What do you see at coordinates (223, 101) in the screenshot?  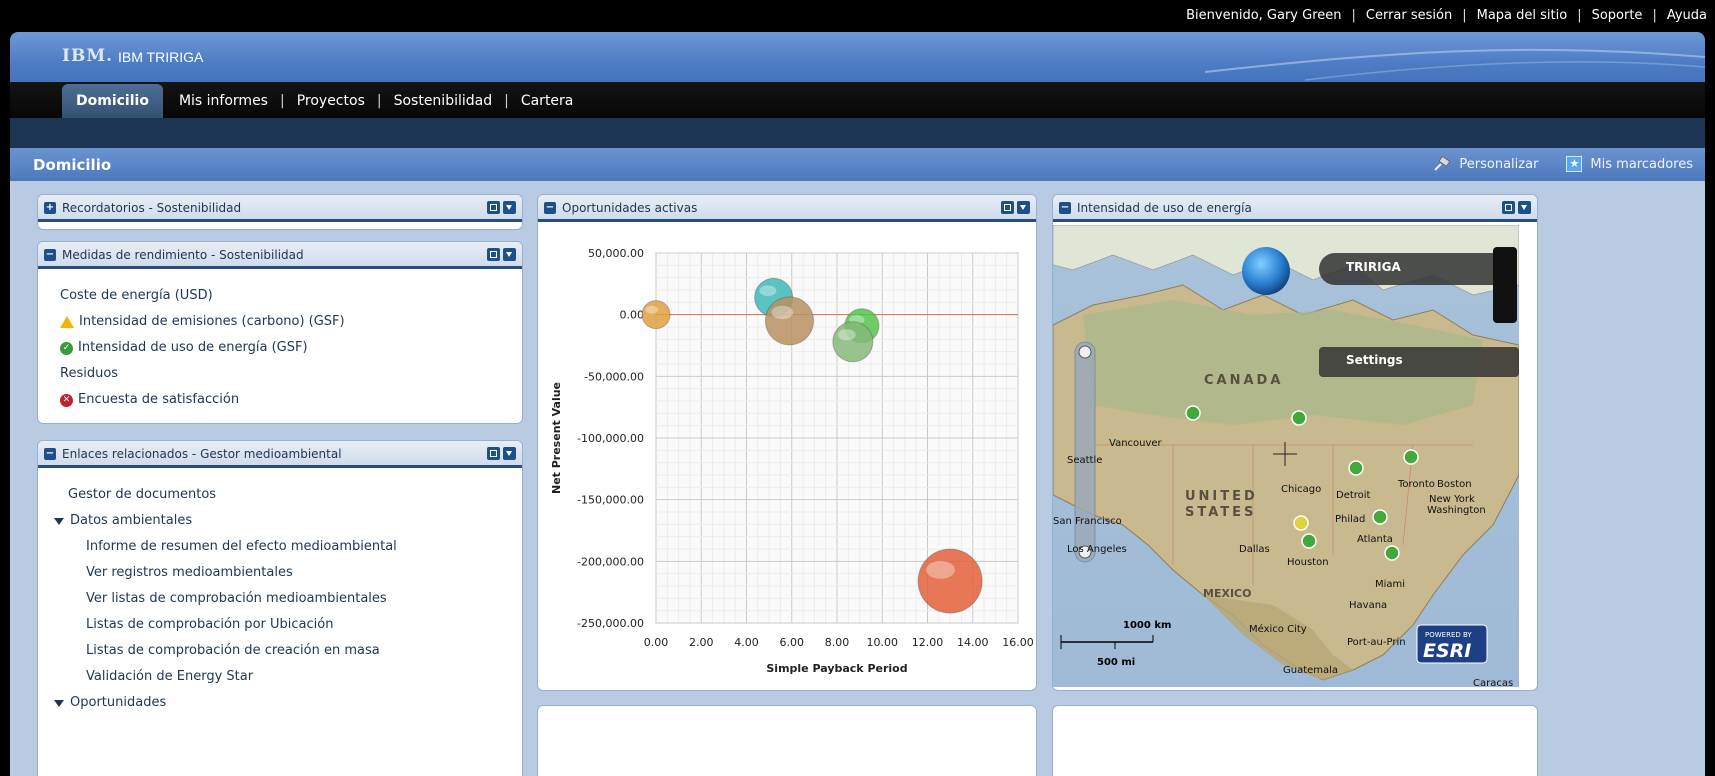 I see `tab-mis-informes: Mis informes` at bounding box center [223, 101].